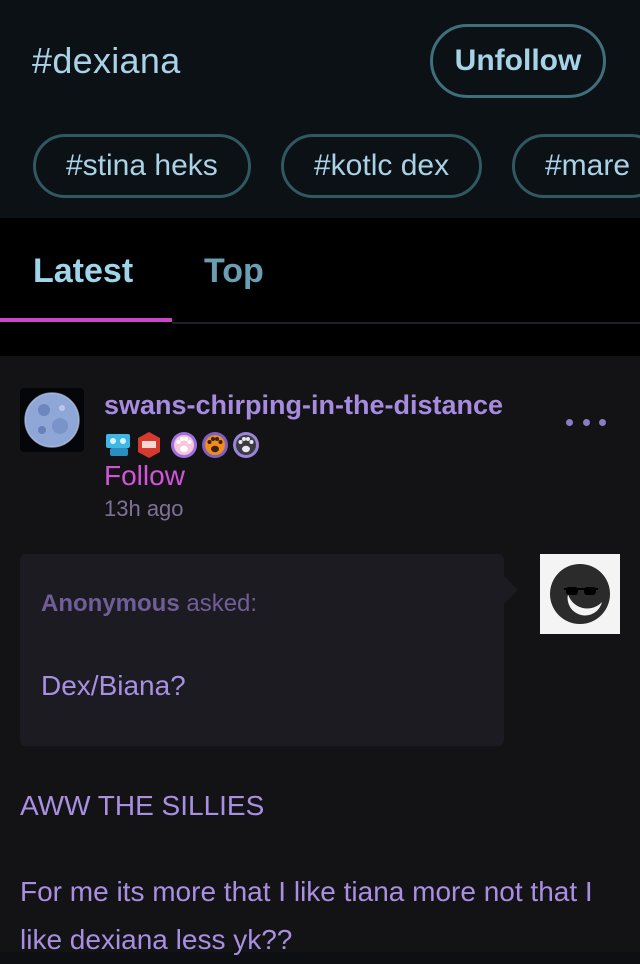 The width and height of the screenshot is (640, 964). I want to click on page-title: #dexiana, so click(106, 60).